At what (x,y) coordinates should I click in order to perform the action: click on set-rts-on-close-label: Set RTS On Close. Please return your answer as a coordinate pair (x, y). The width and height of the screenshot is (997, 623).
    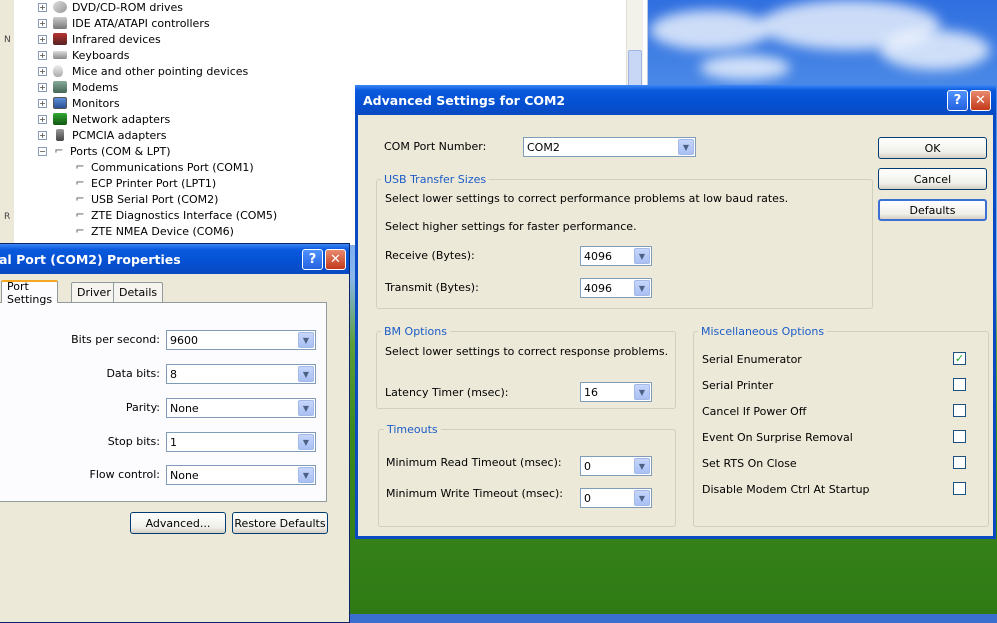
    Looking at the image, I should click on (749, 463).